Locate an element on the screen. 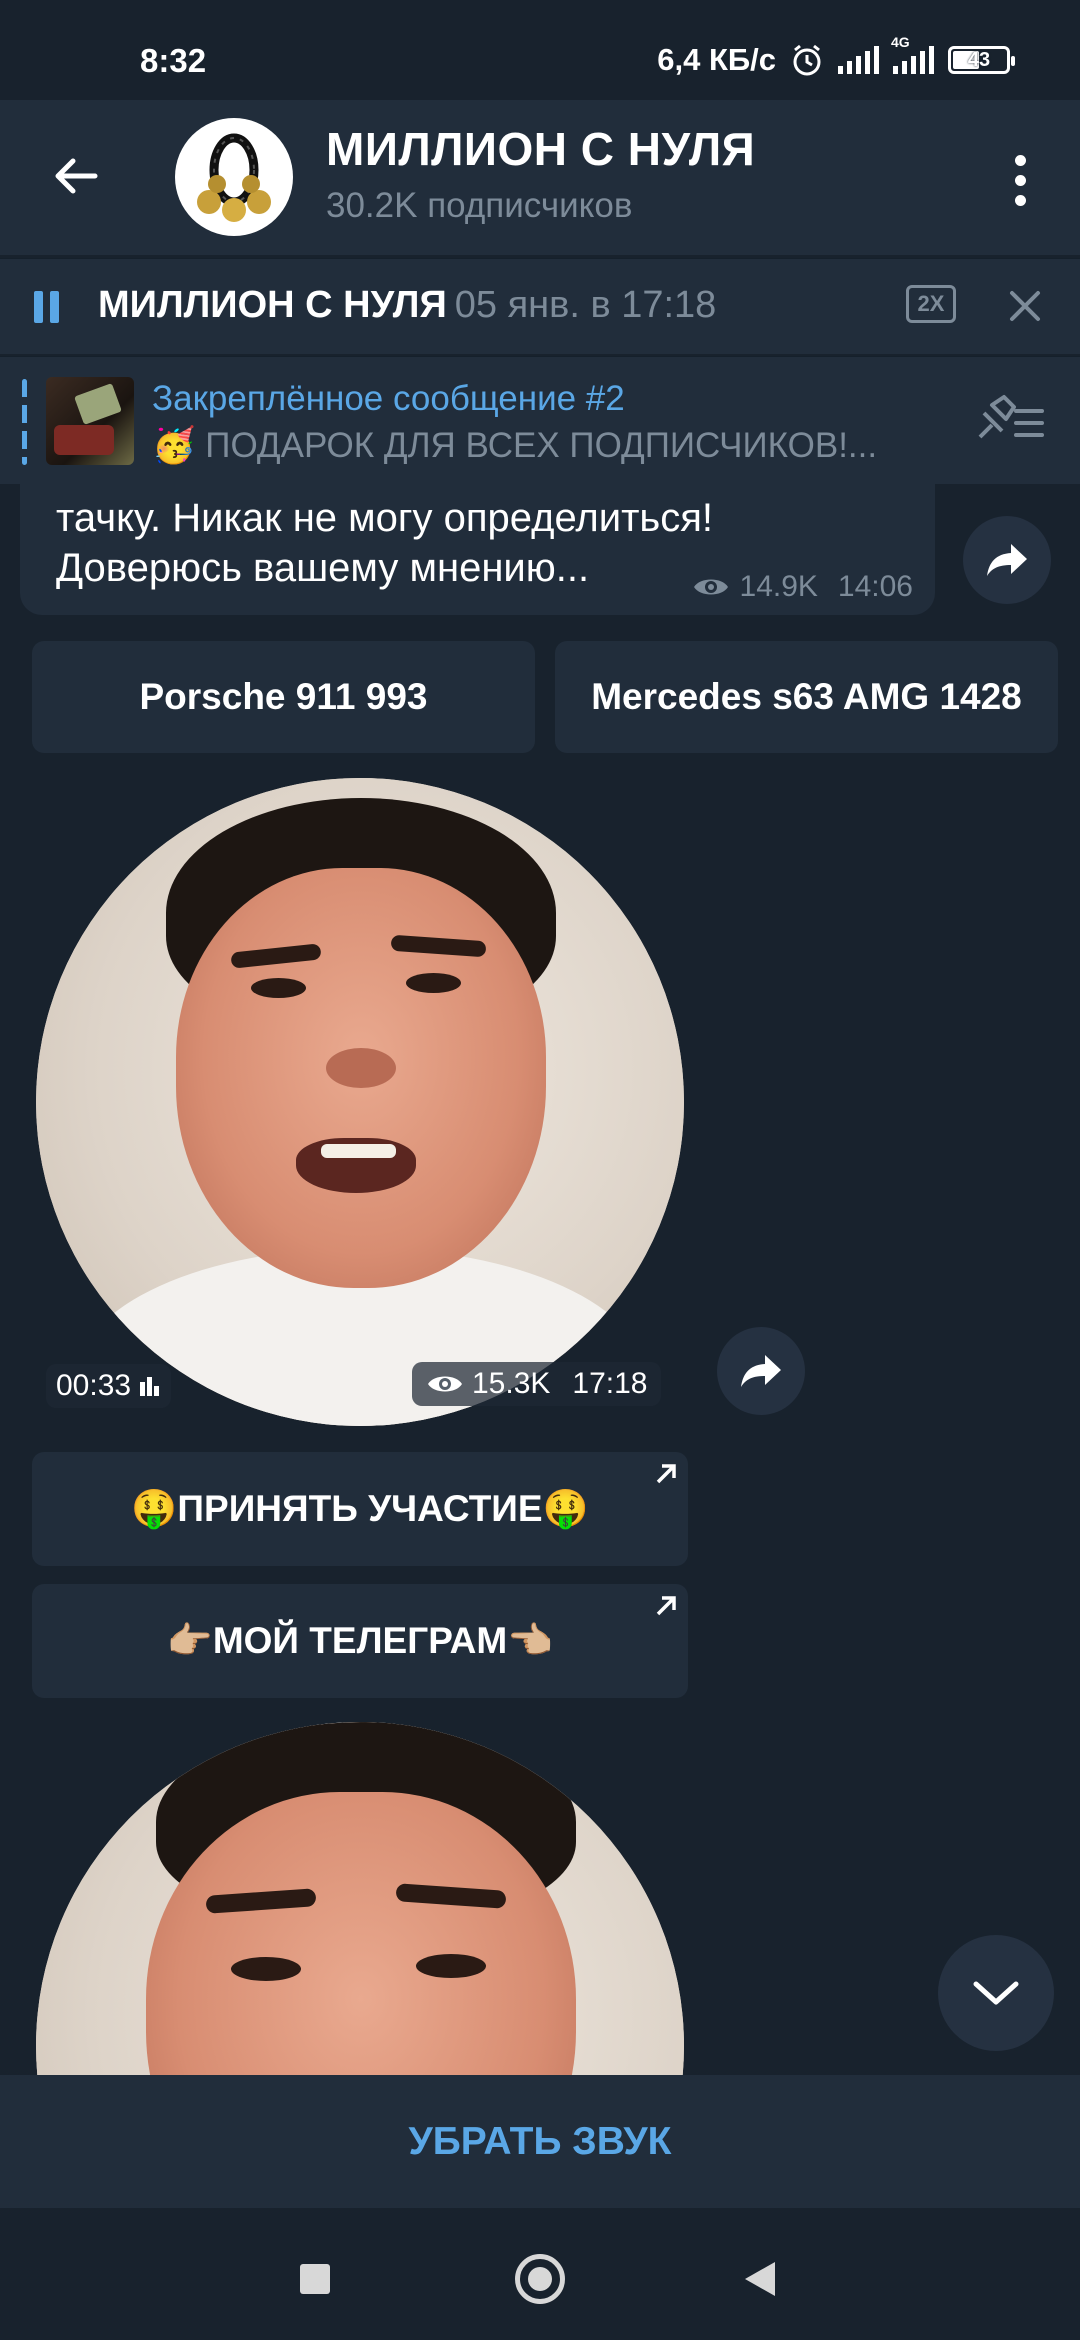 This screenshot has width=1080, height=2340. close-player-button is located at coordinates (1025, 306).